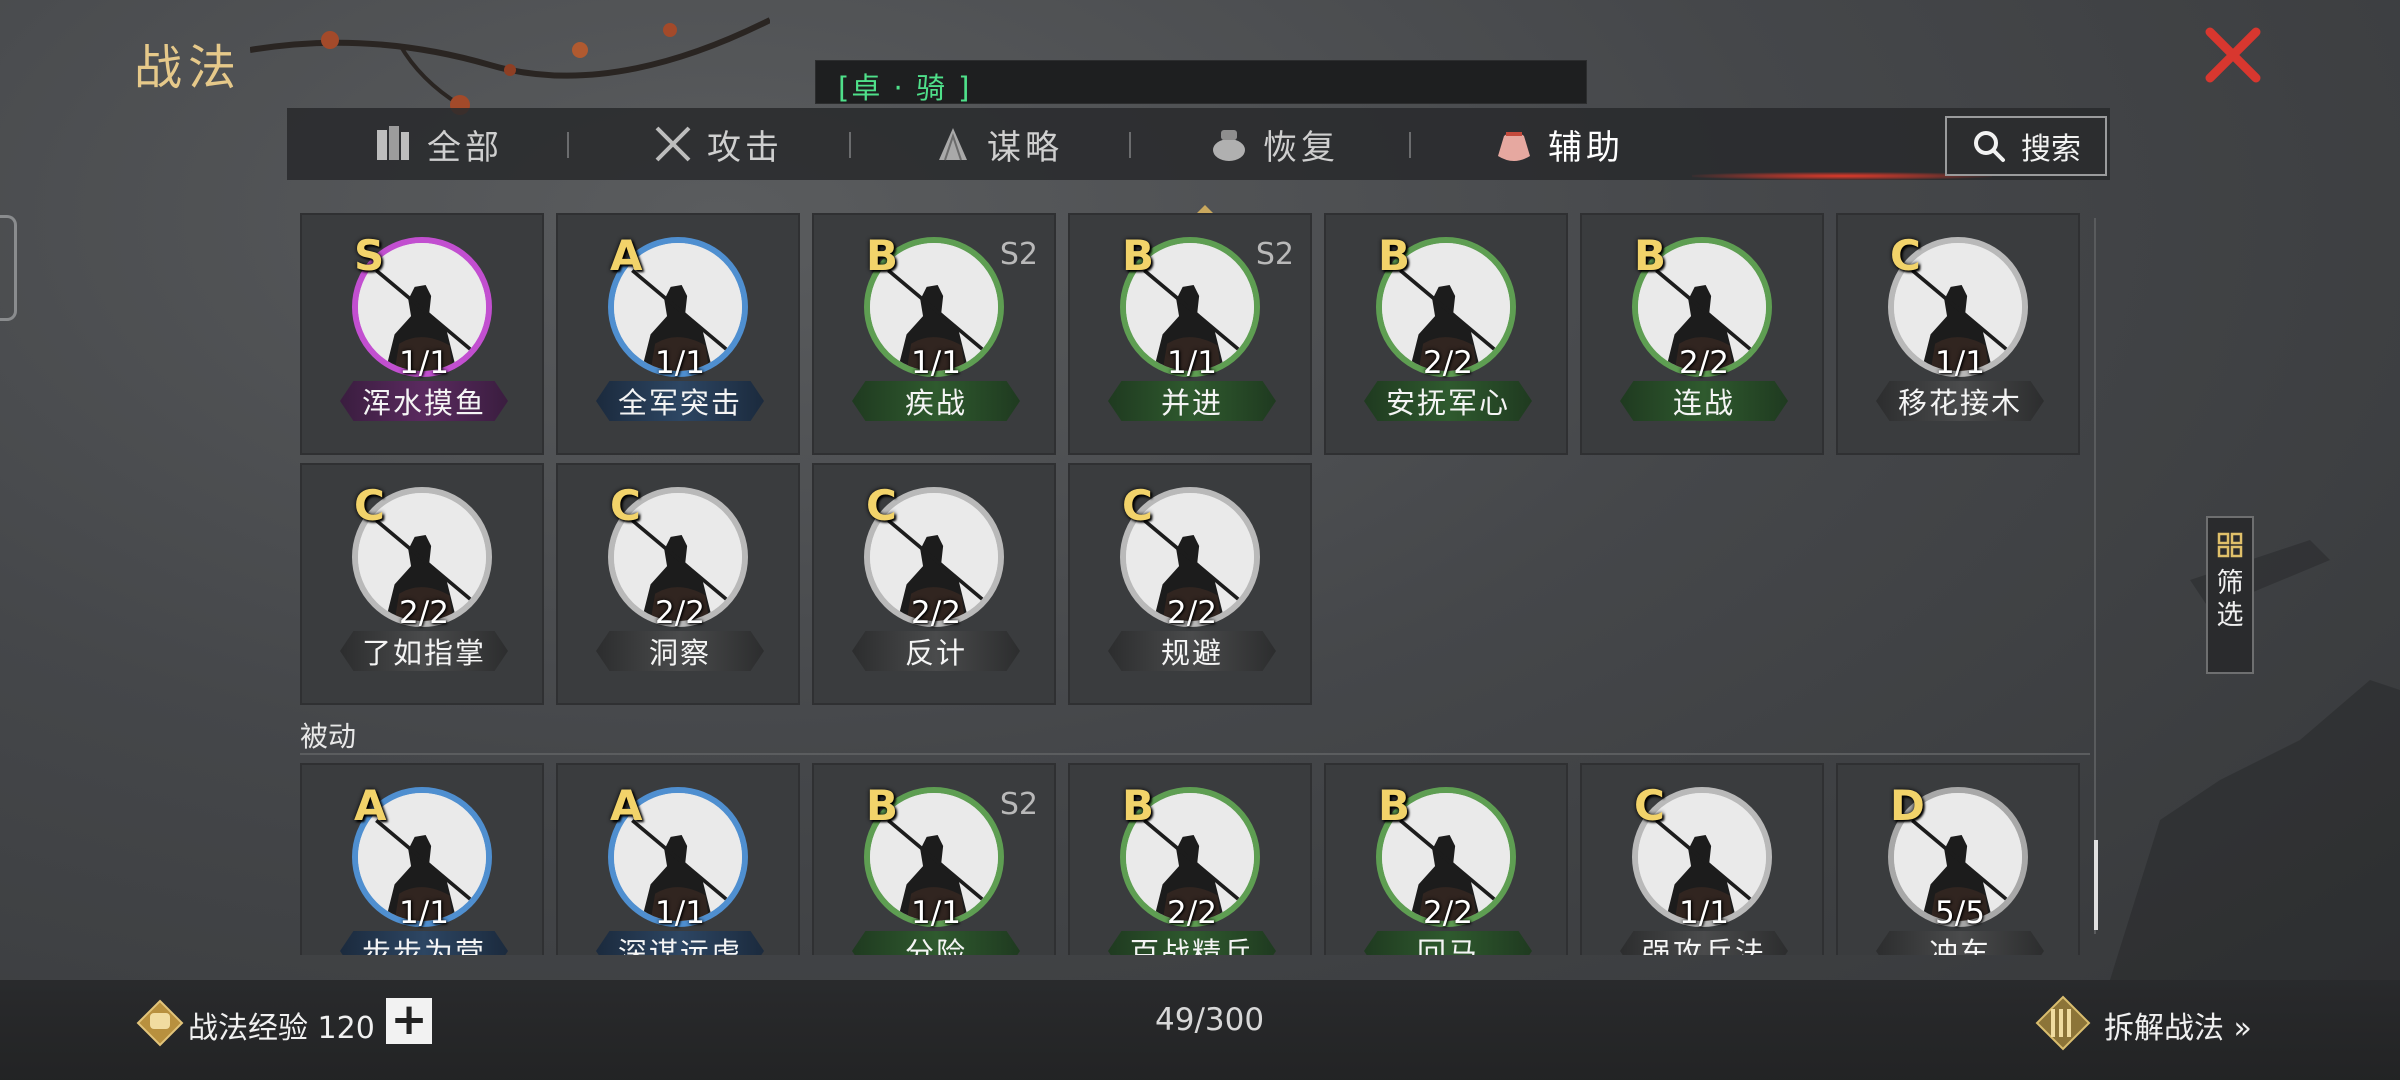 The width and height of the screenshot is (2400, 1080). I want to click on tactic-name: 并进, so click(1191, 403).